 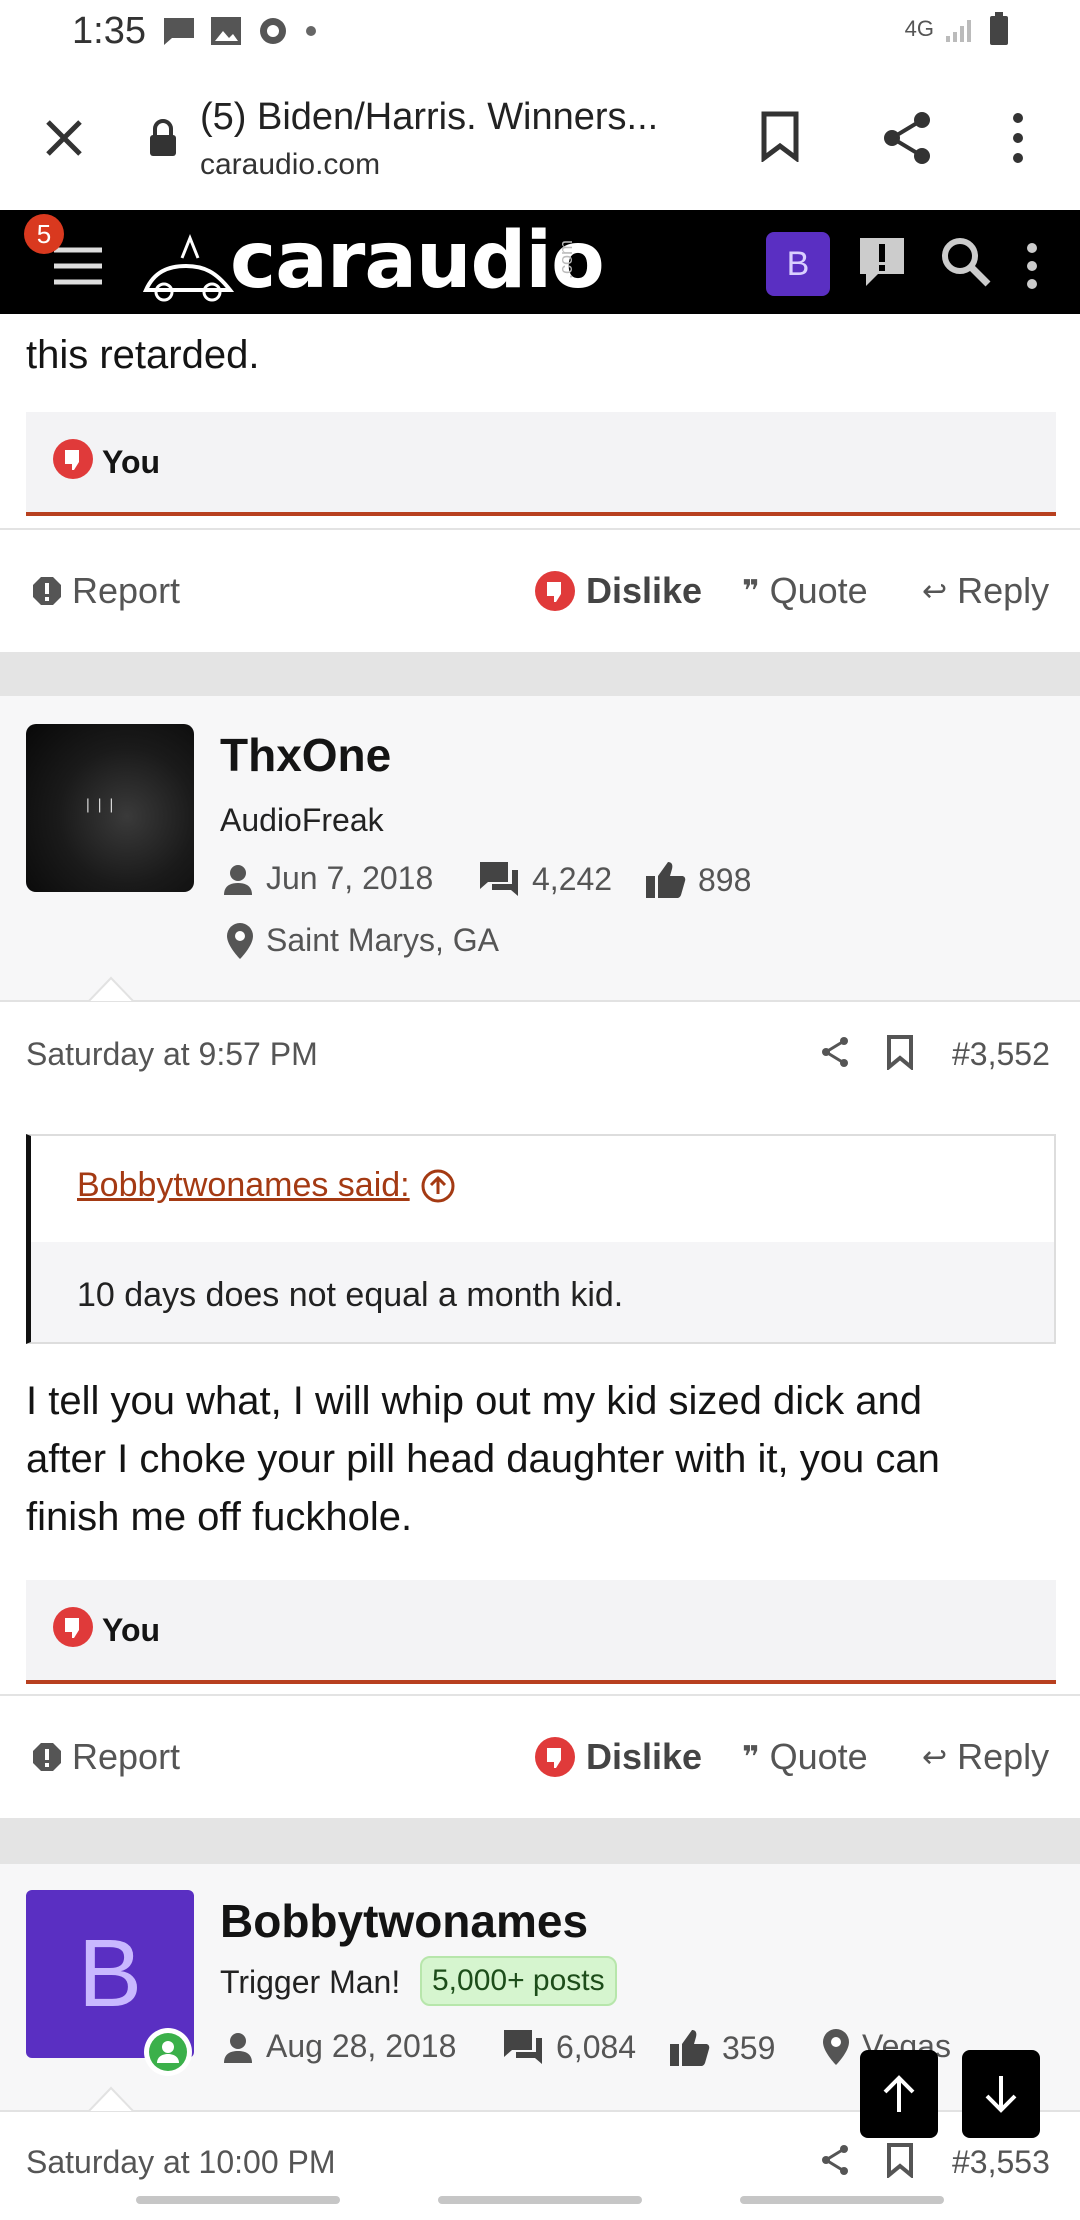 What do you see at coordinates (290, 165) in the screenshot?
I see `url-domain: caraudio.com` at bounding box center [290, 165].